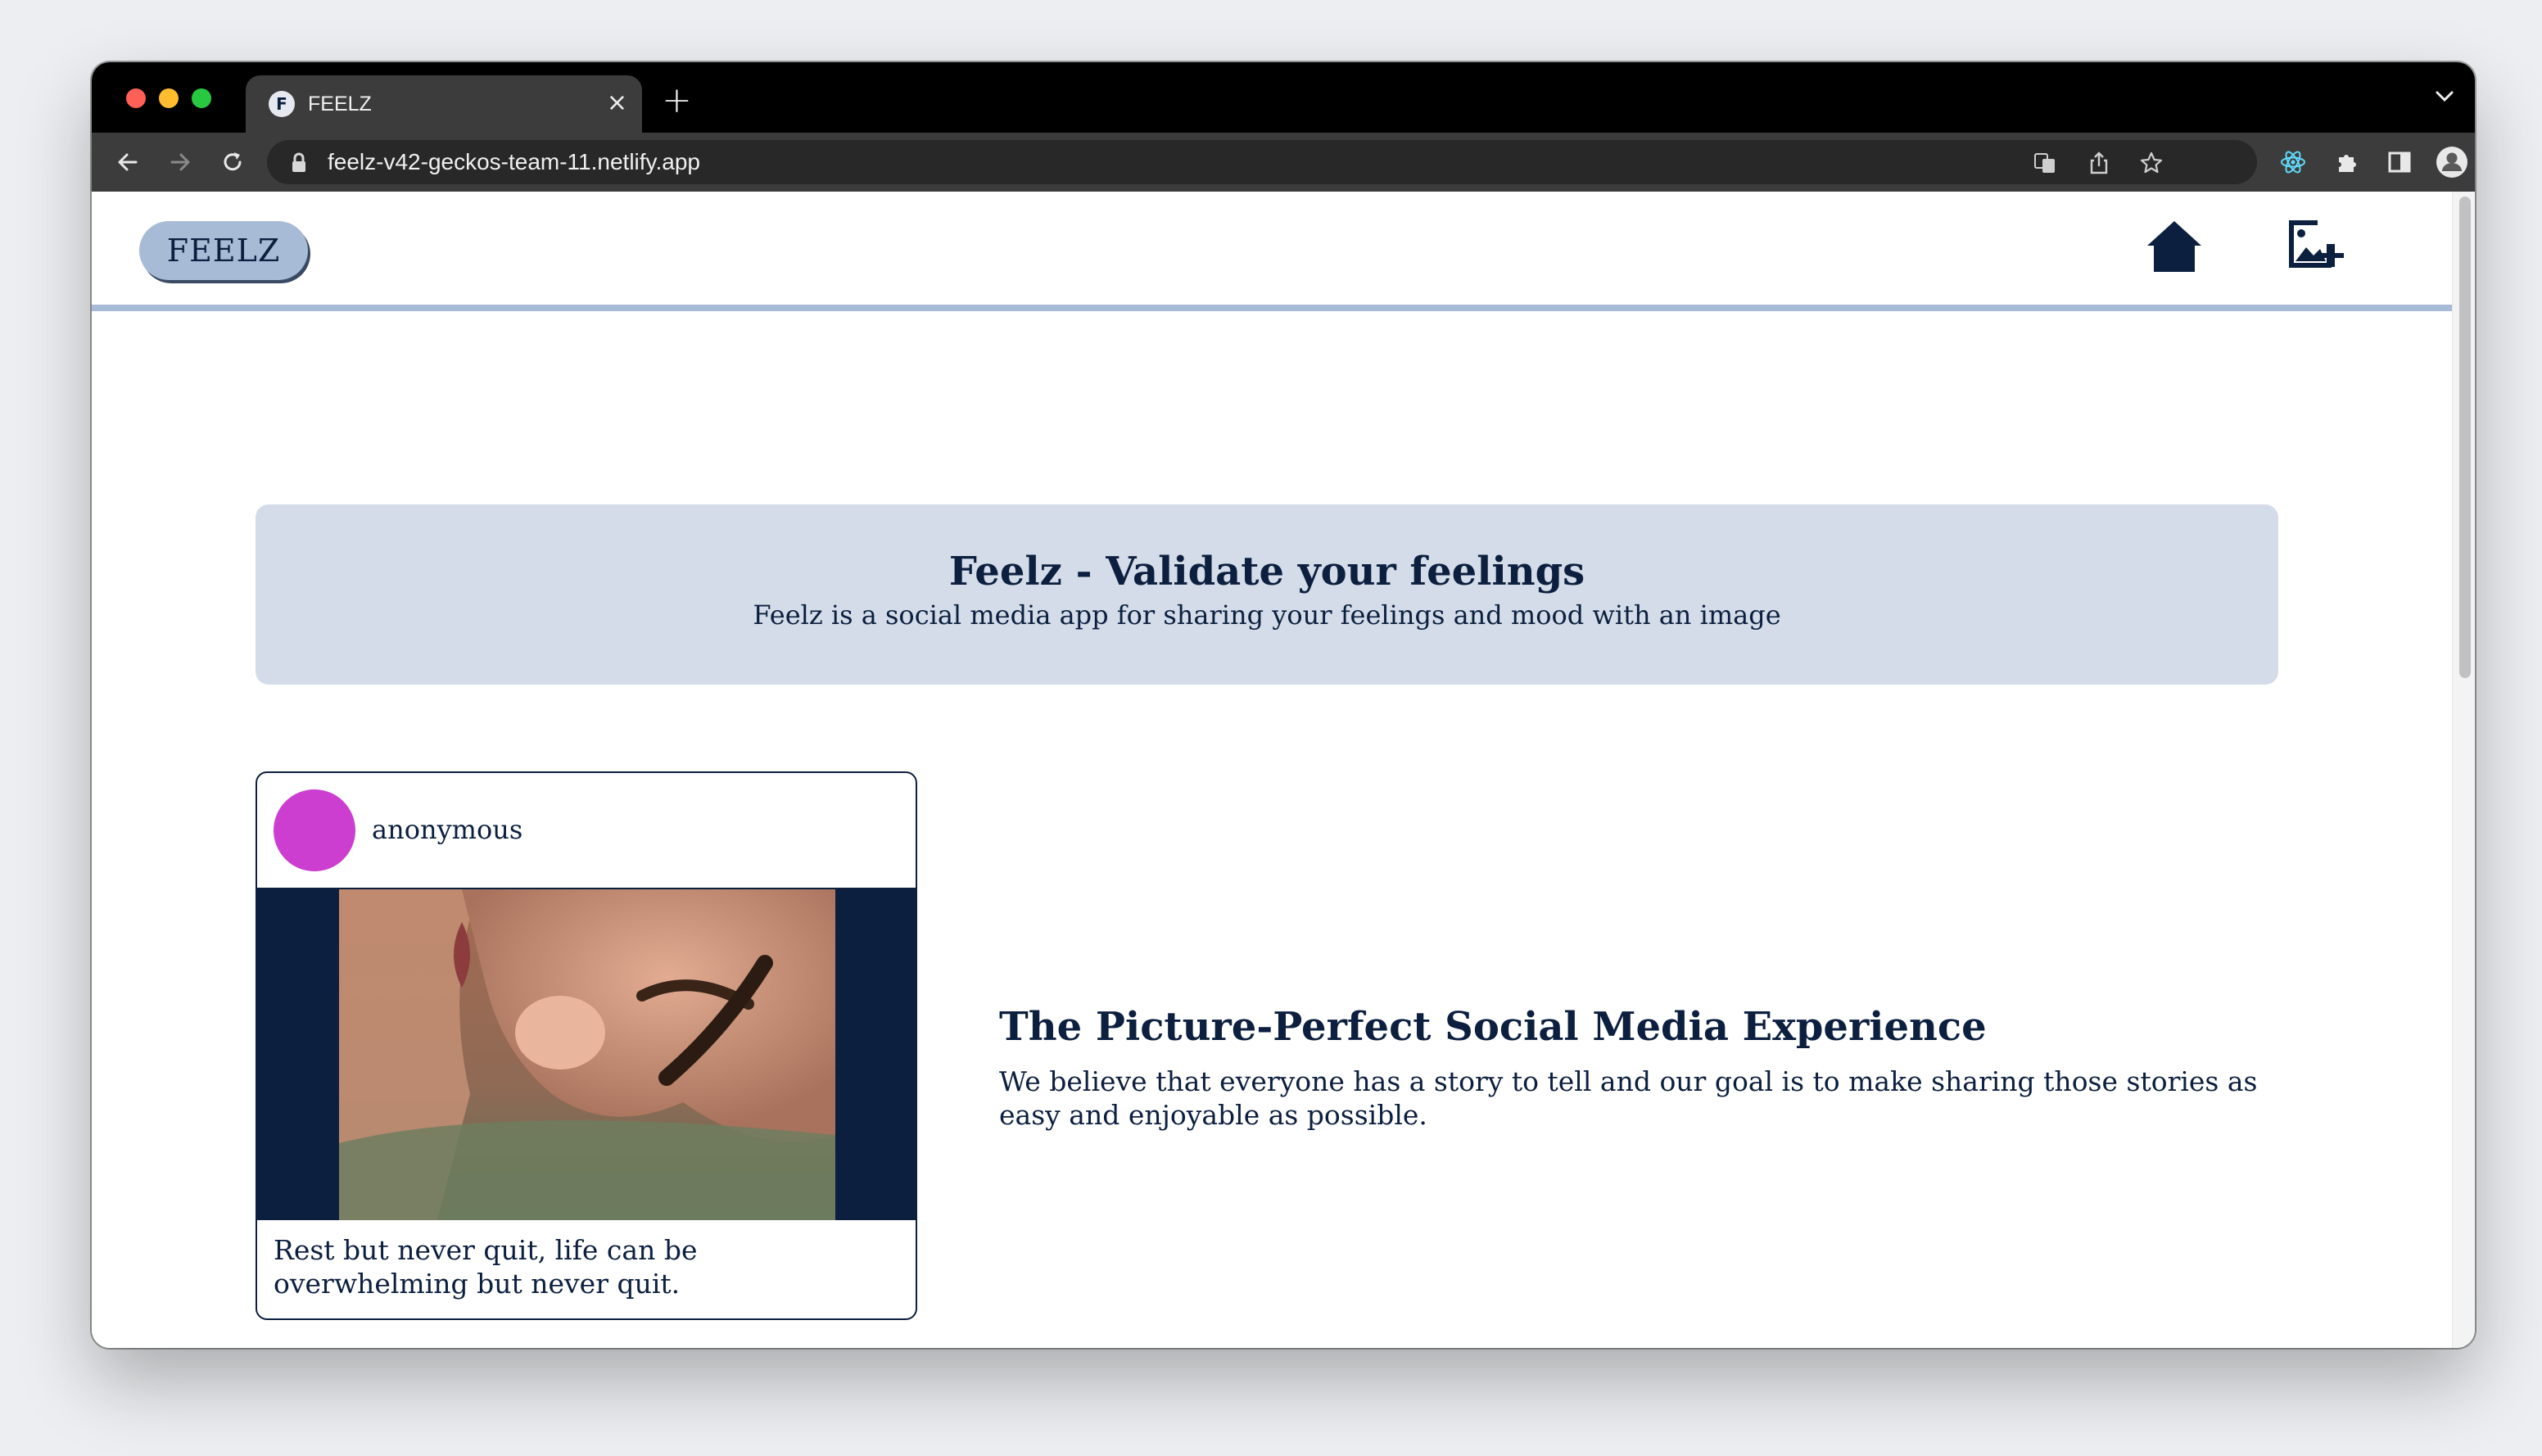  What do you see at coordinates (2174, 246) in the screenshot?
I see `home-icon` at bounding box center [2174, 246].